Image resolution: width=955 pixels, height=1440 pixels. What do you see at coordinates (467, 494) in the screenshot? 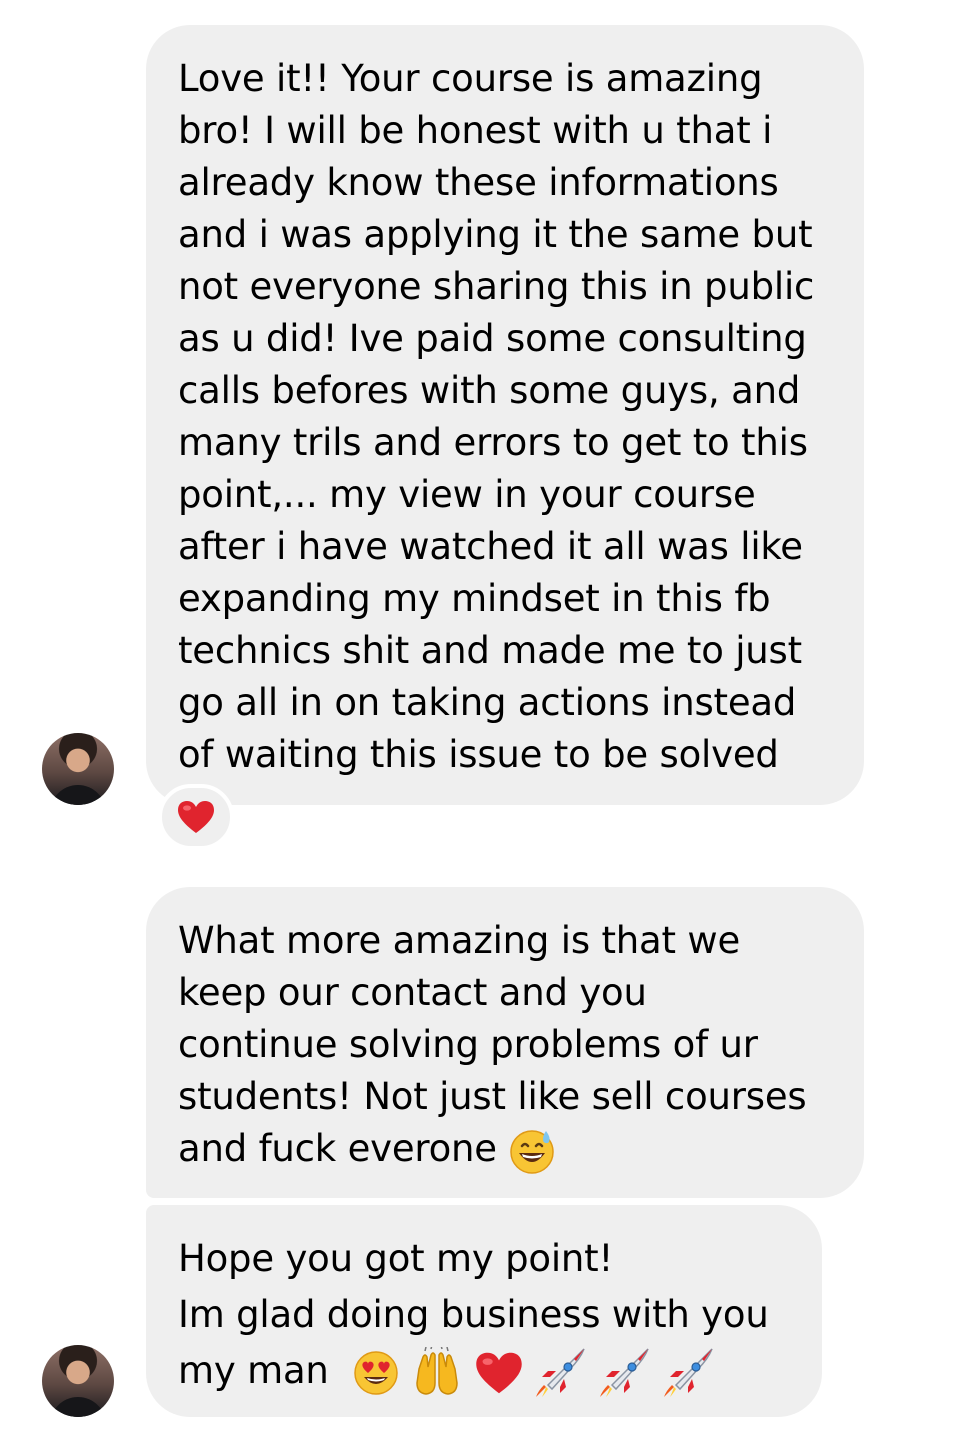
I see `message-line: point,... my view in your course` at bounding box center [467, 494].